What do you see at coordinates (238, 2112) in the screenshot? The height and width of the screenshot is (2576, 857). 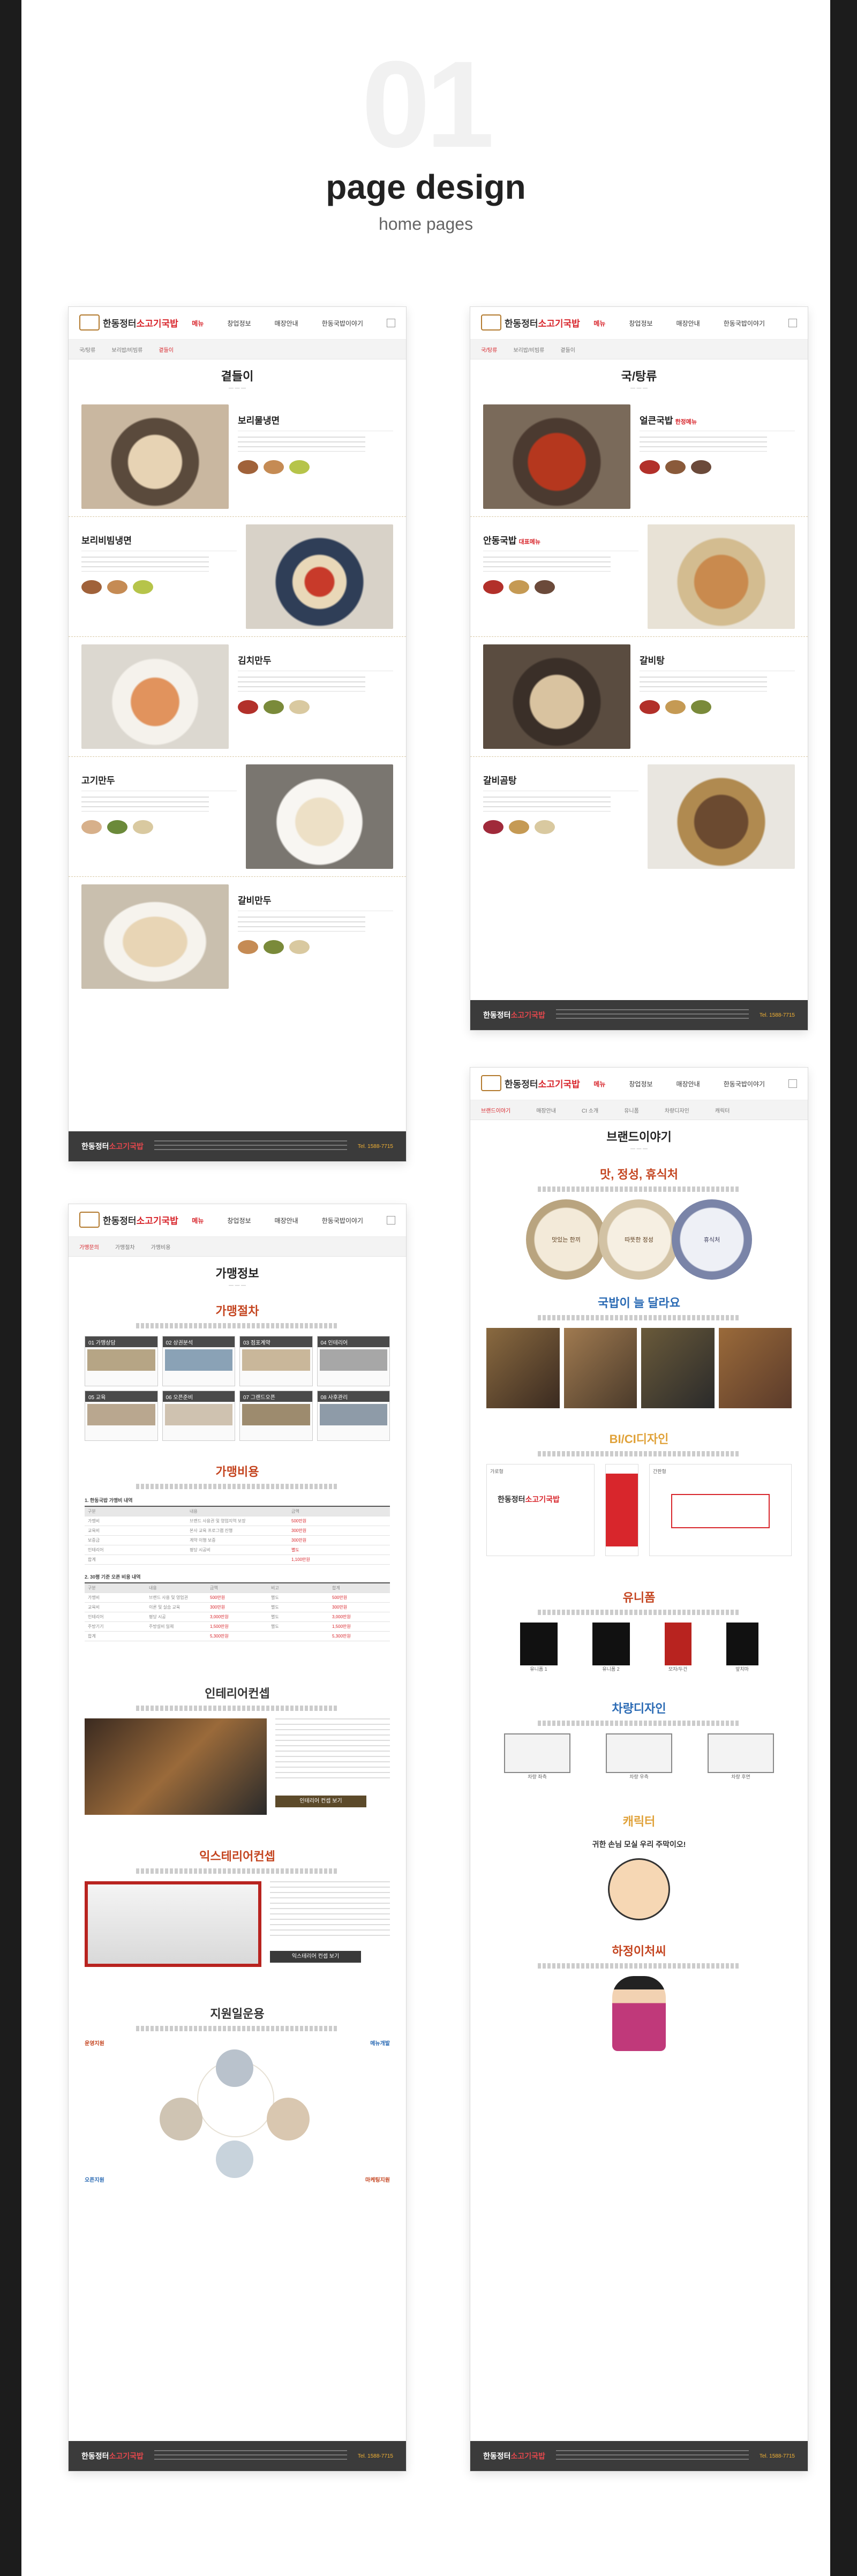 I see `support-diagram: 운영지원 메뉴개발 오픈지원 마케팅지원` at bounding box center [238, 2112].